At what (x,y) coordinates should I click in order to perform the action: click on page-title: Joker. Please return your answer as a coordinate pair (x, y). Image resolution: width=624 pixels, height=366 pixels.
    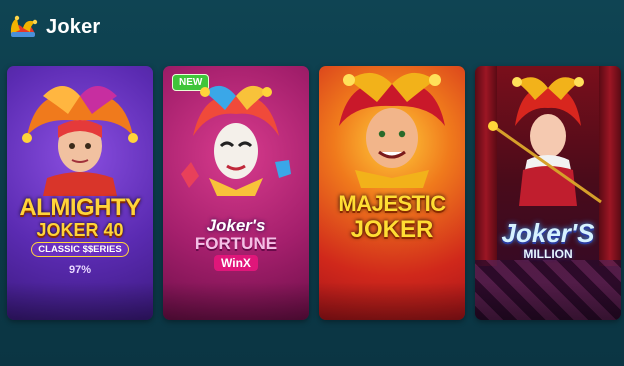
    Looking at the image, I should click on (73, 26).